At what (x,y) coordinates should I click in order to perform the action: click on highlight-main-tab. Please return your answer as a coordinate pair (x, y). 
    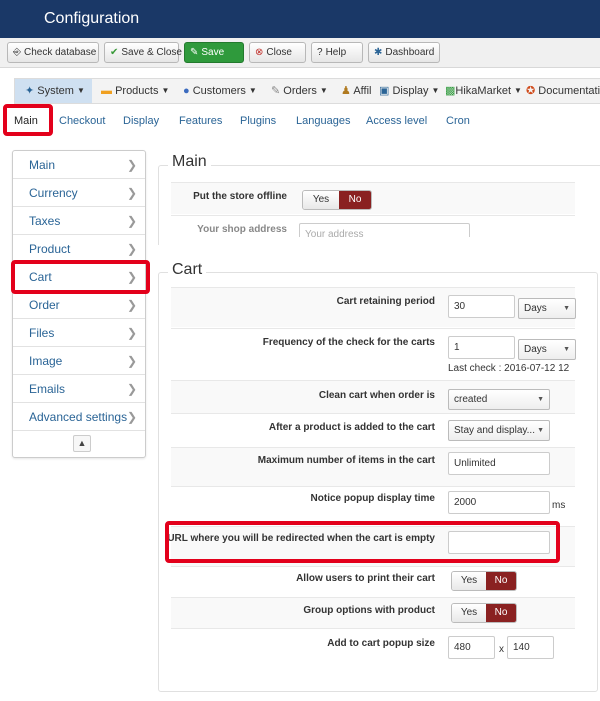
    Looking at the image, I should click on (28, 120).